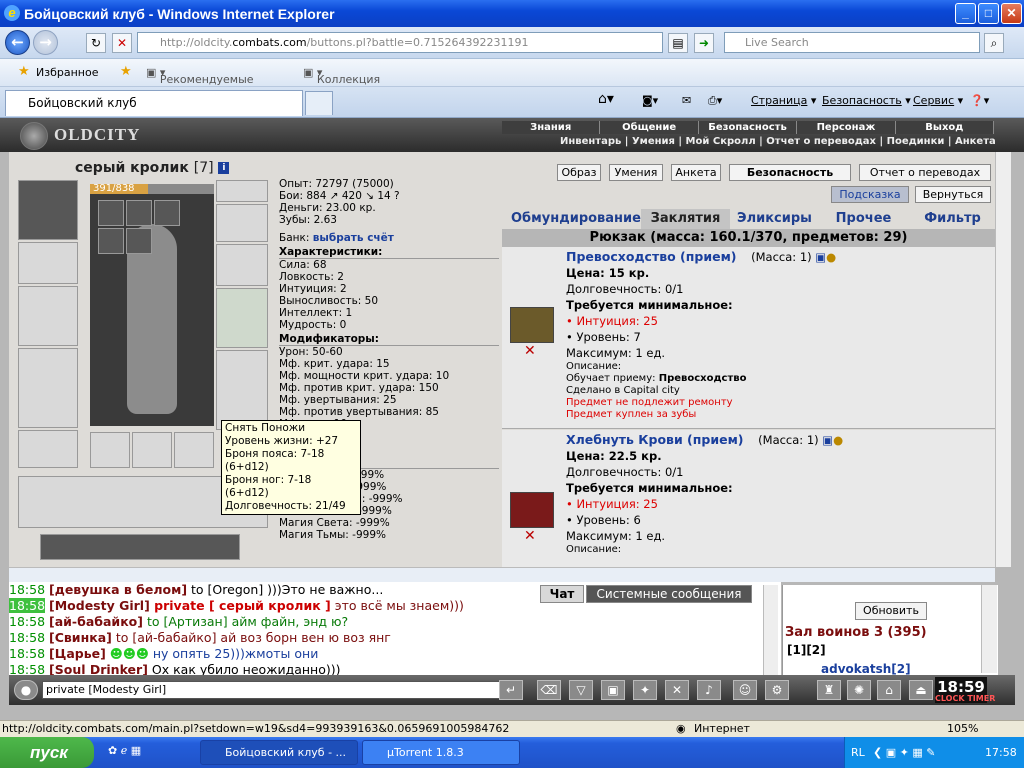  What do you see at coordinates (988, 13) in the screenshot?
I see `maximize-button: □` at bounding box center [988, 13].